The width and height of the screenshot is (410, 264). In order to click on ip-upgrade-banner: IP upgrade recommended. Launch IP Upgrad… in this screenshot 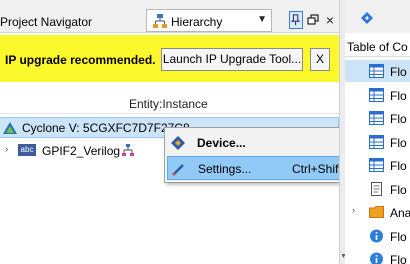, I will do `click(169, 58)`.